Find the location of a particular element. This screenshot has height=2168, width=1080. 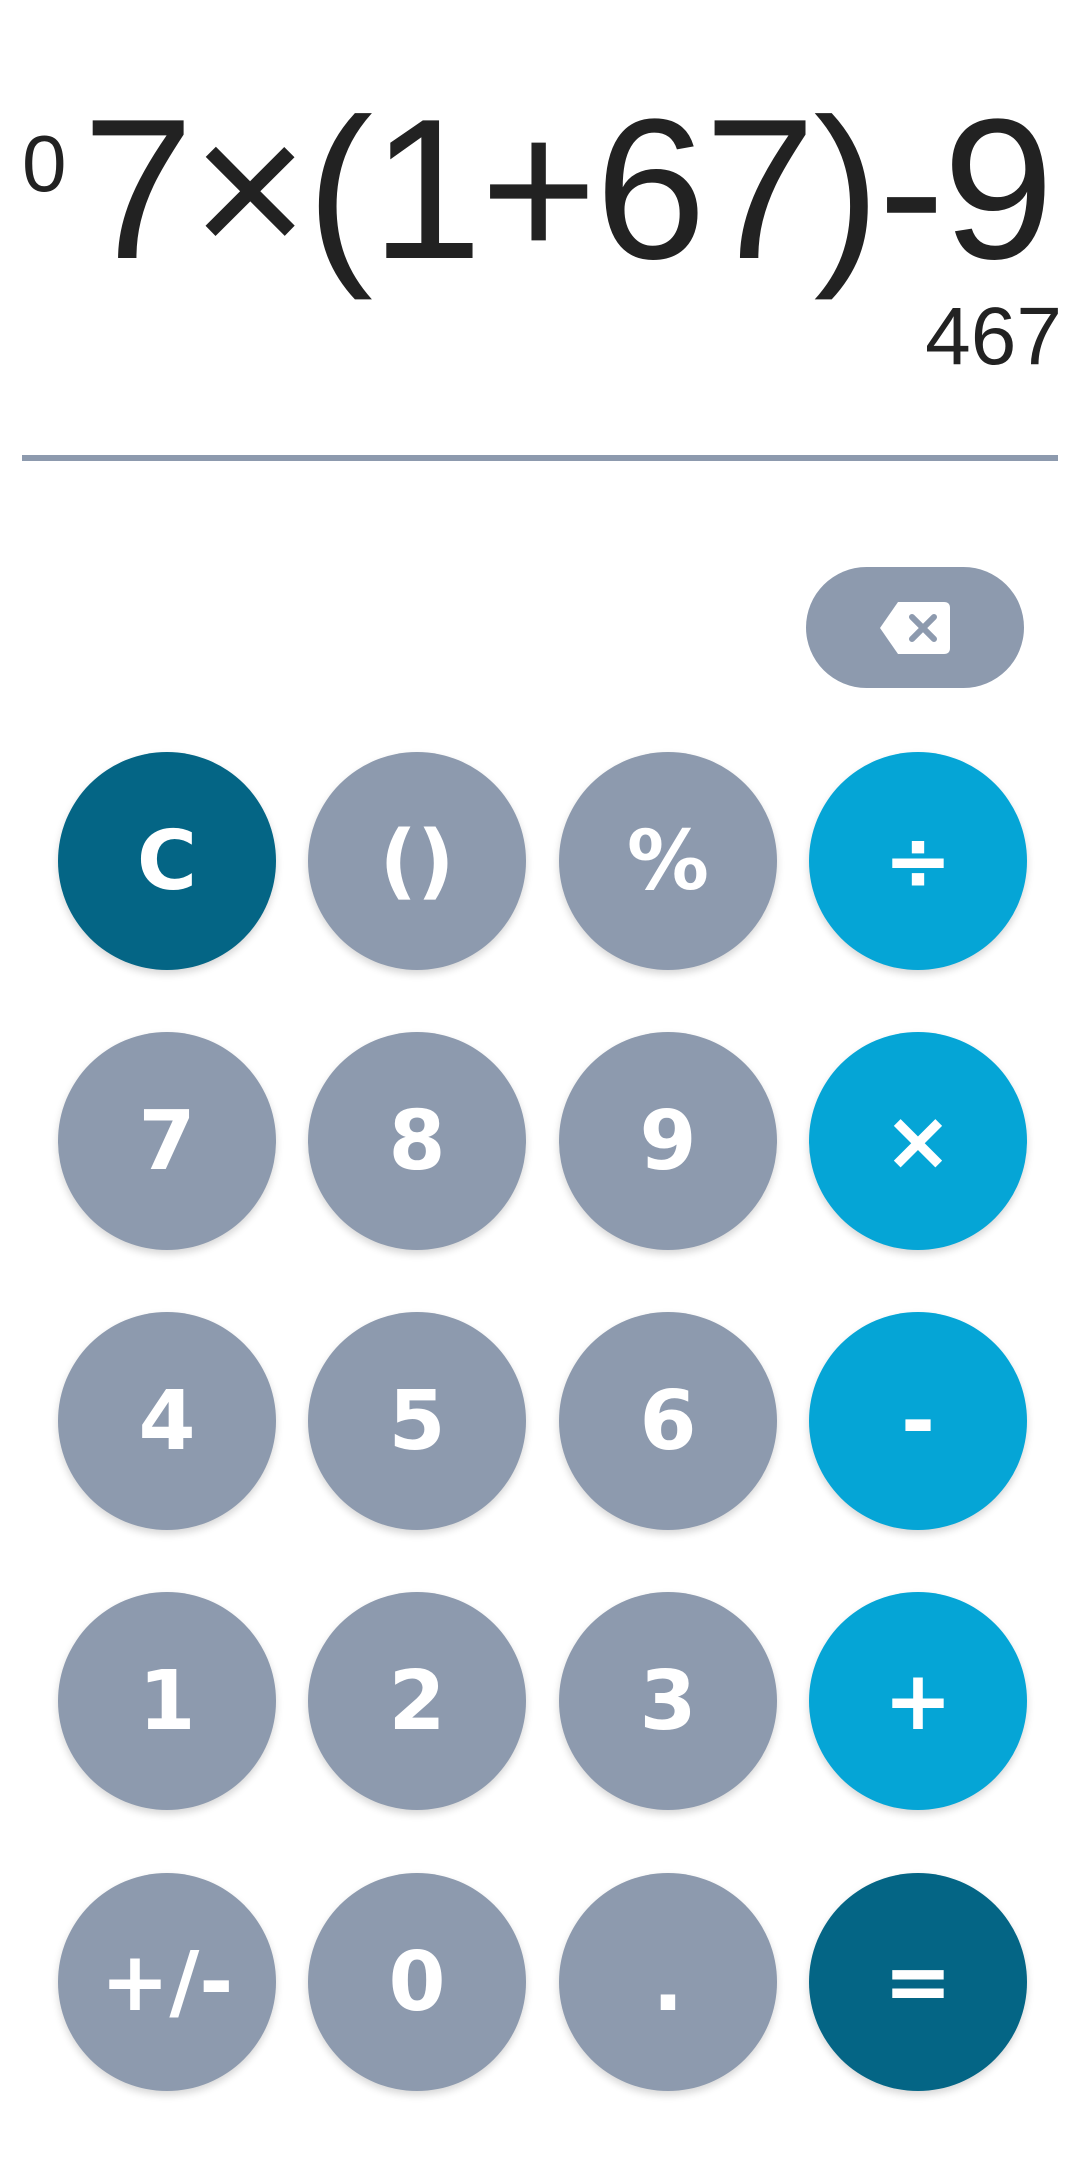

result-preview: 467 is located at coordinates (993, 336).